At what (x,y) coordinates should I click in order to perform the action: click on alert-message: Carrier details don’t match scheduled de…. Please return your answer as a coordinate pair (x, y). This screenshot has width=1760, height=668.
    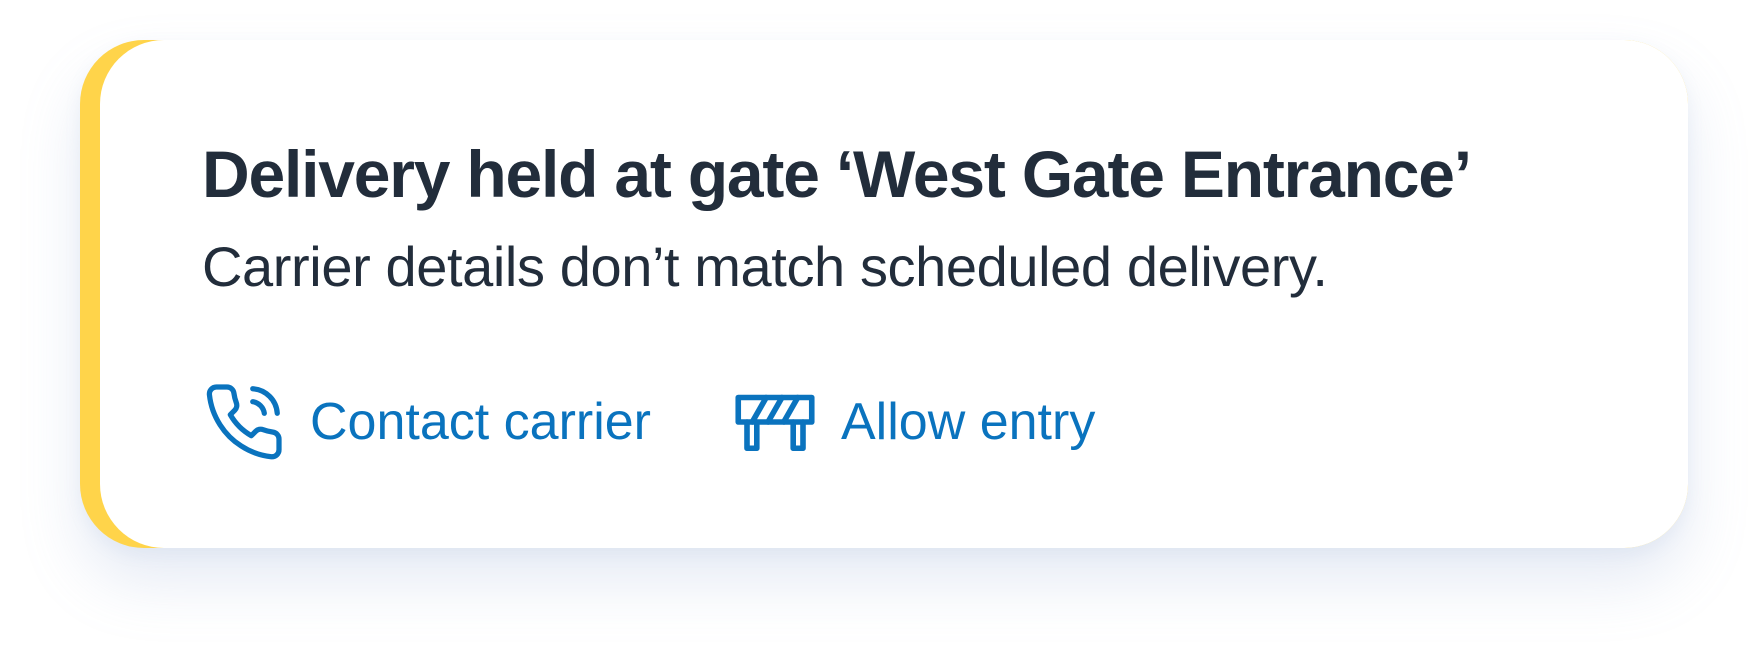
    Looking at the image, I should click on (765, 266).